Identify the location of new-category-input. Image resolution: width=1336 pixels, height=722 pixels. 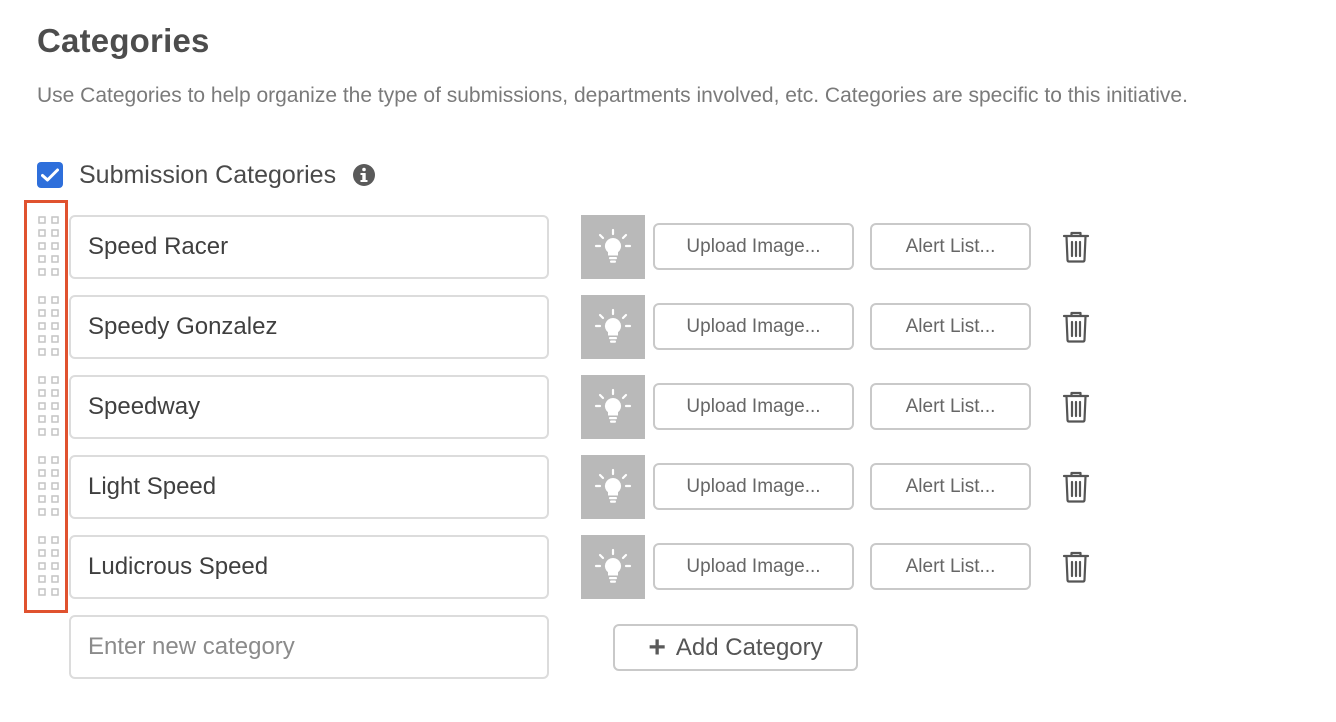
(309, 647).